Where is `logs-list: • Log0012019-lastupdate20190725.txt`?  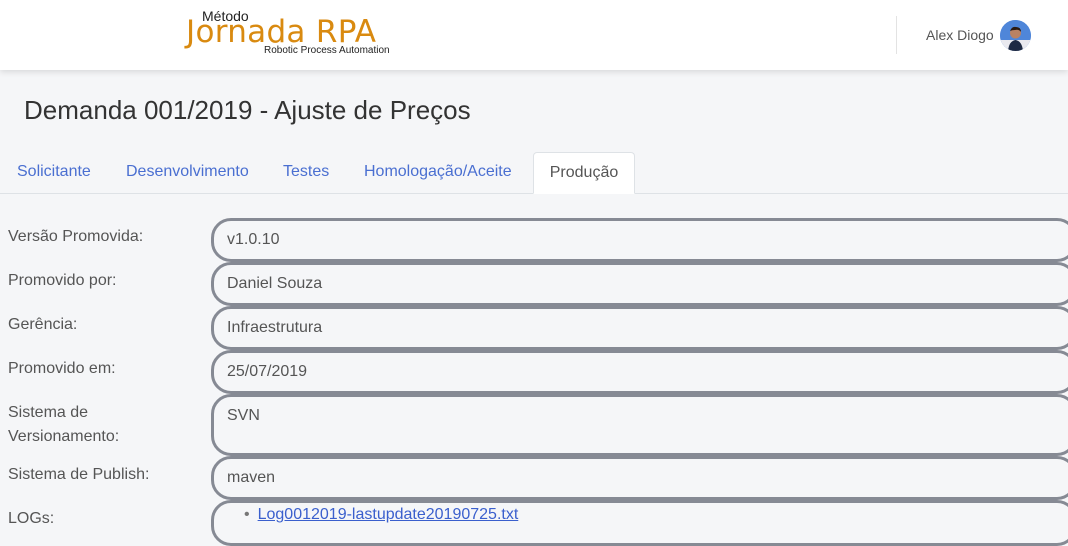
logs-list: • Log0012019-lastupdate20190725.txt is located at coordinates (381, 515).